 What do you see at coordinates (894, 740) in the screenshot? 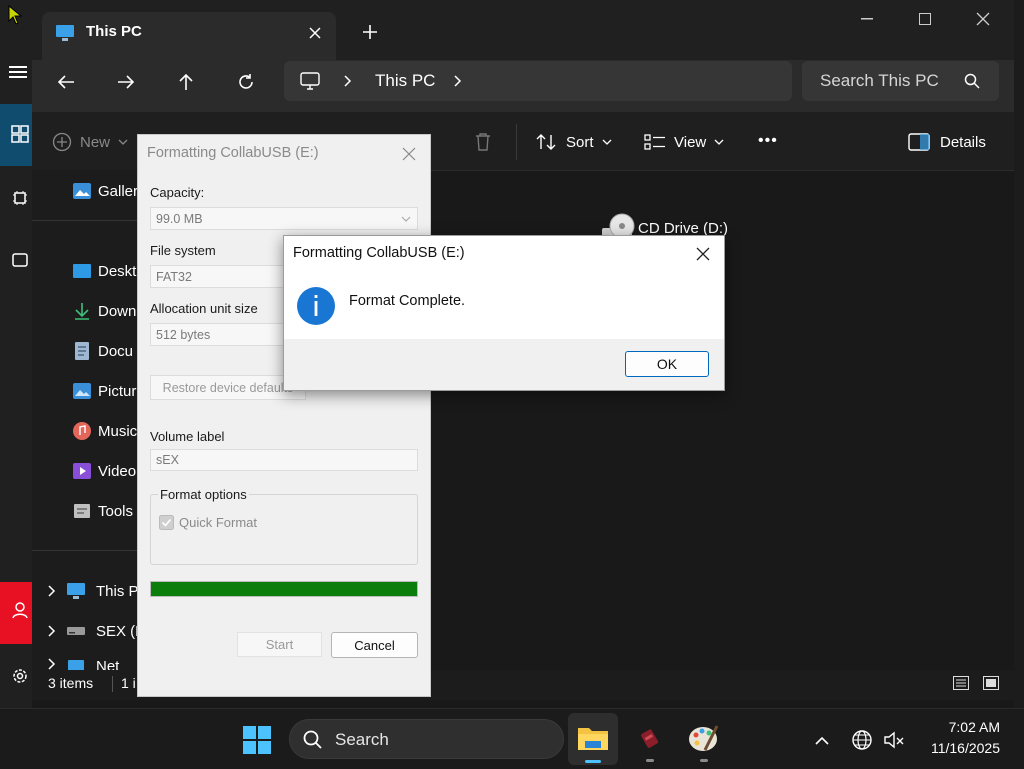
I see `speaker-muted-icon` at bounding box center [894, 740].